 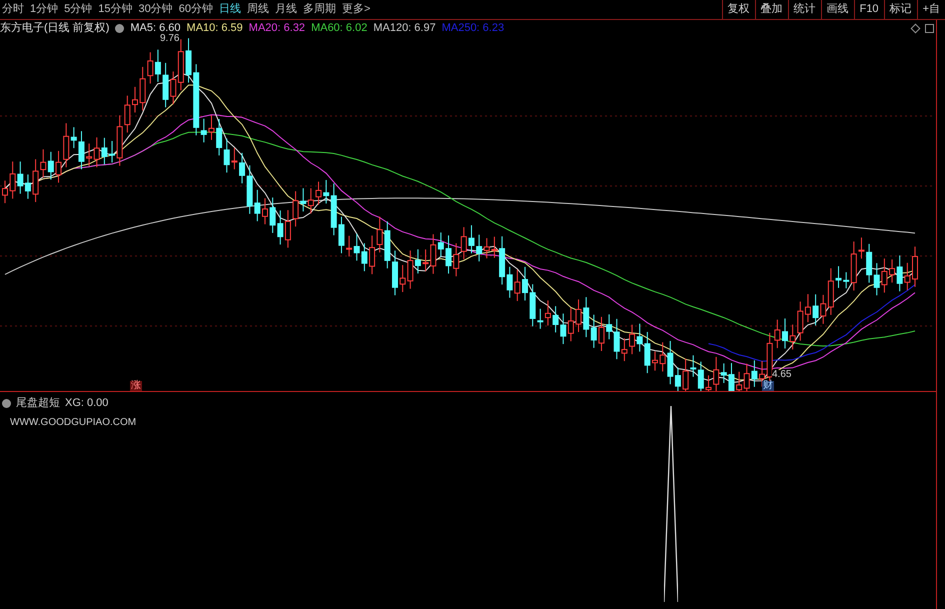 I want to click on ma-legend: MA250: 6.23, so click(x=473, y=28).